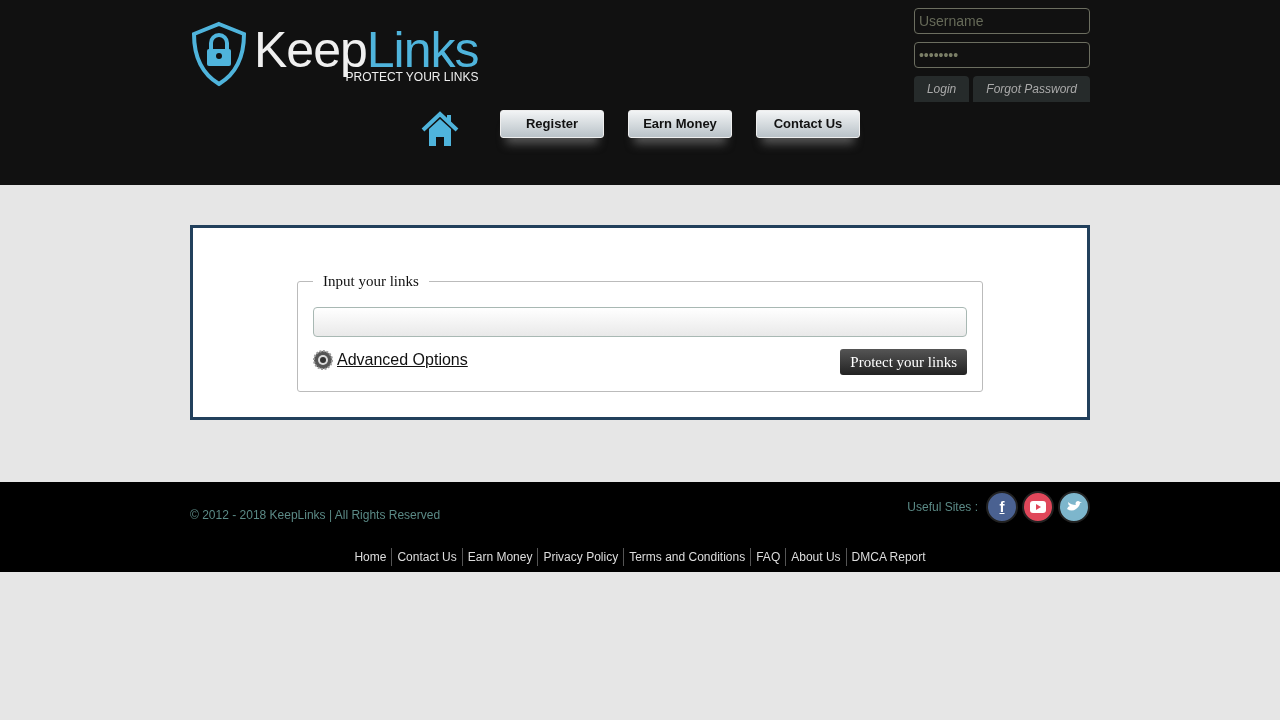  What do you see at coordinates (808, 124) in the screenshot?
I see `nav-button: Contact Us` at bounding box center [808, 124].